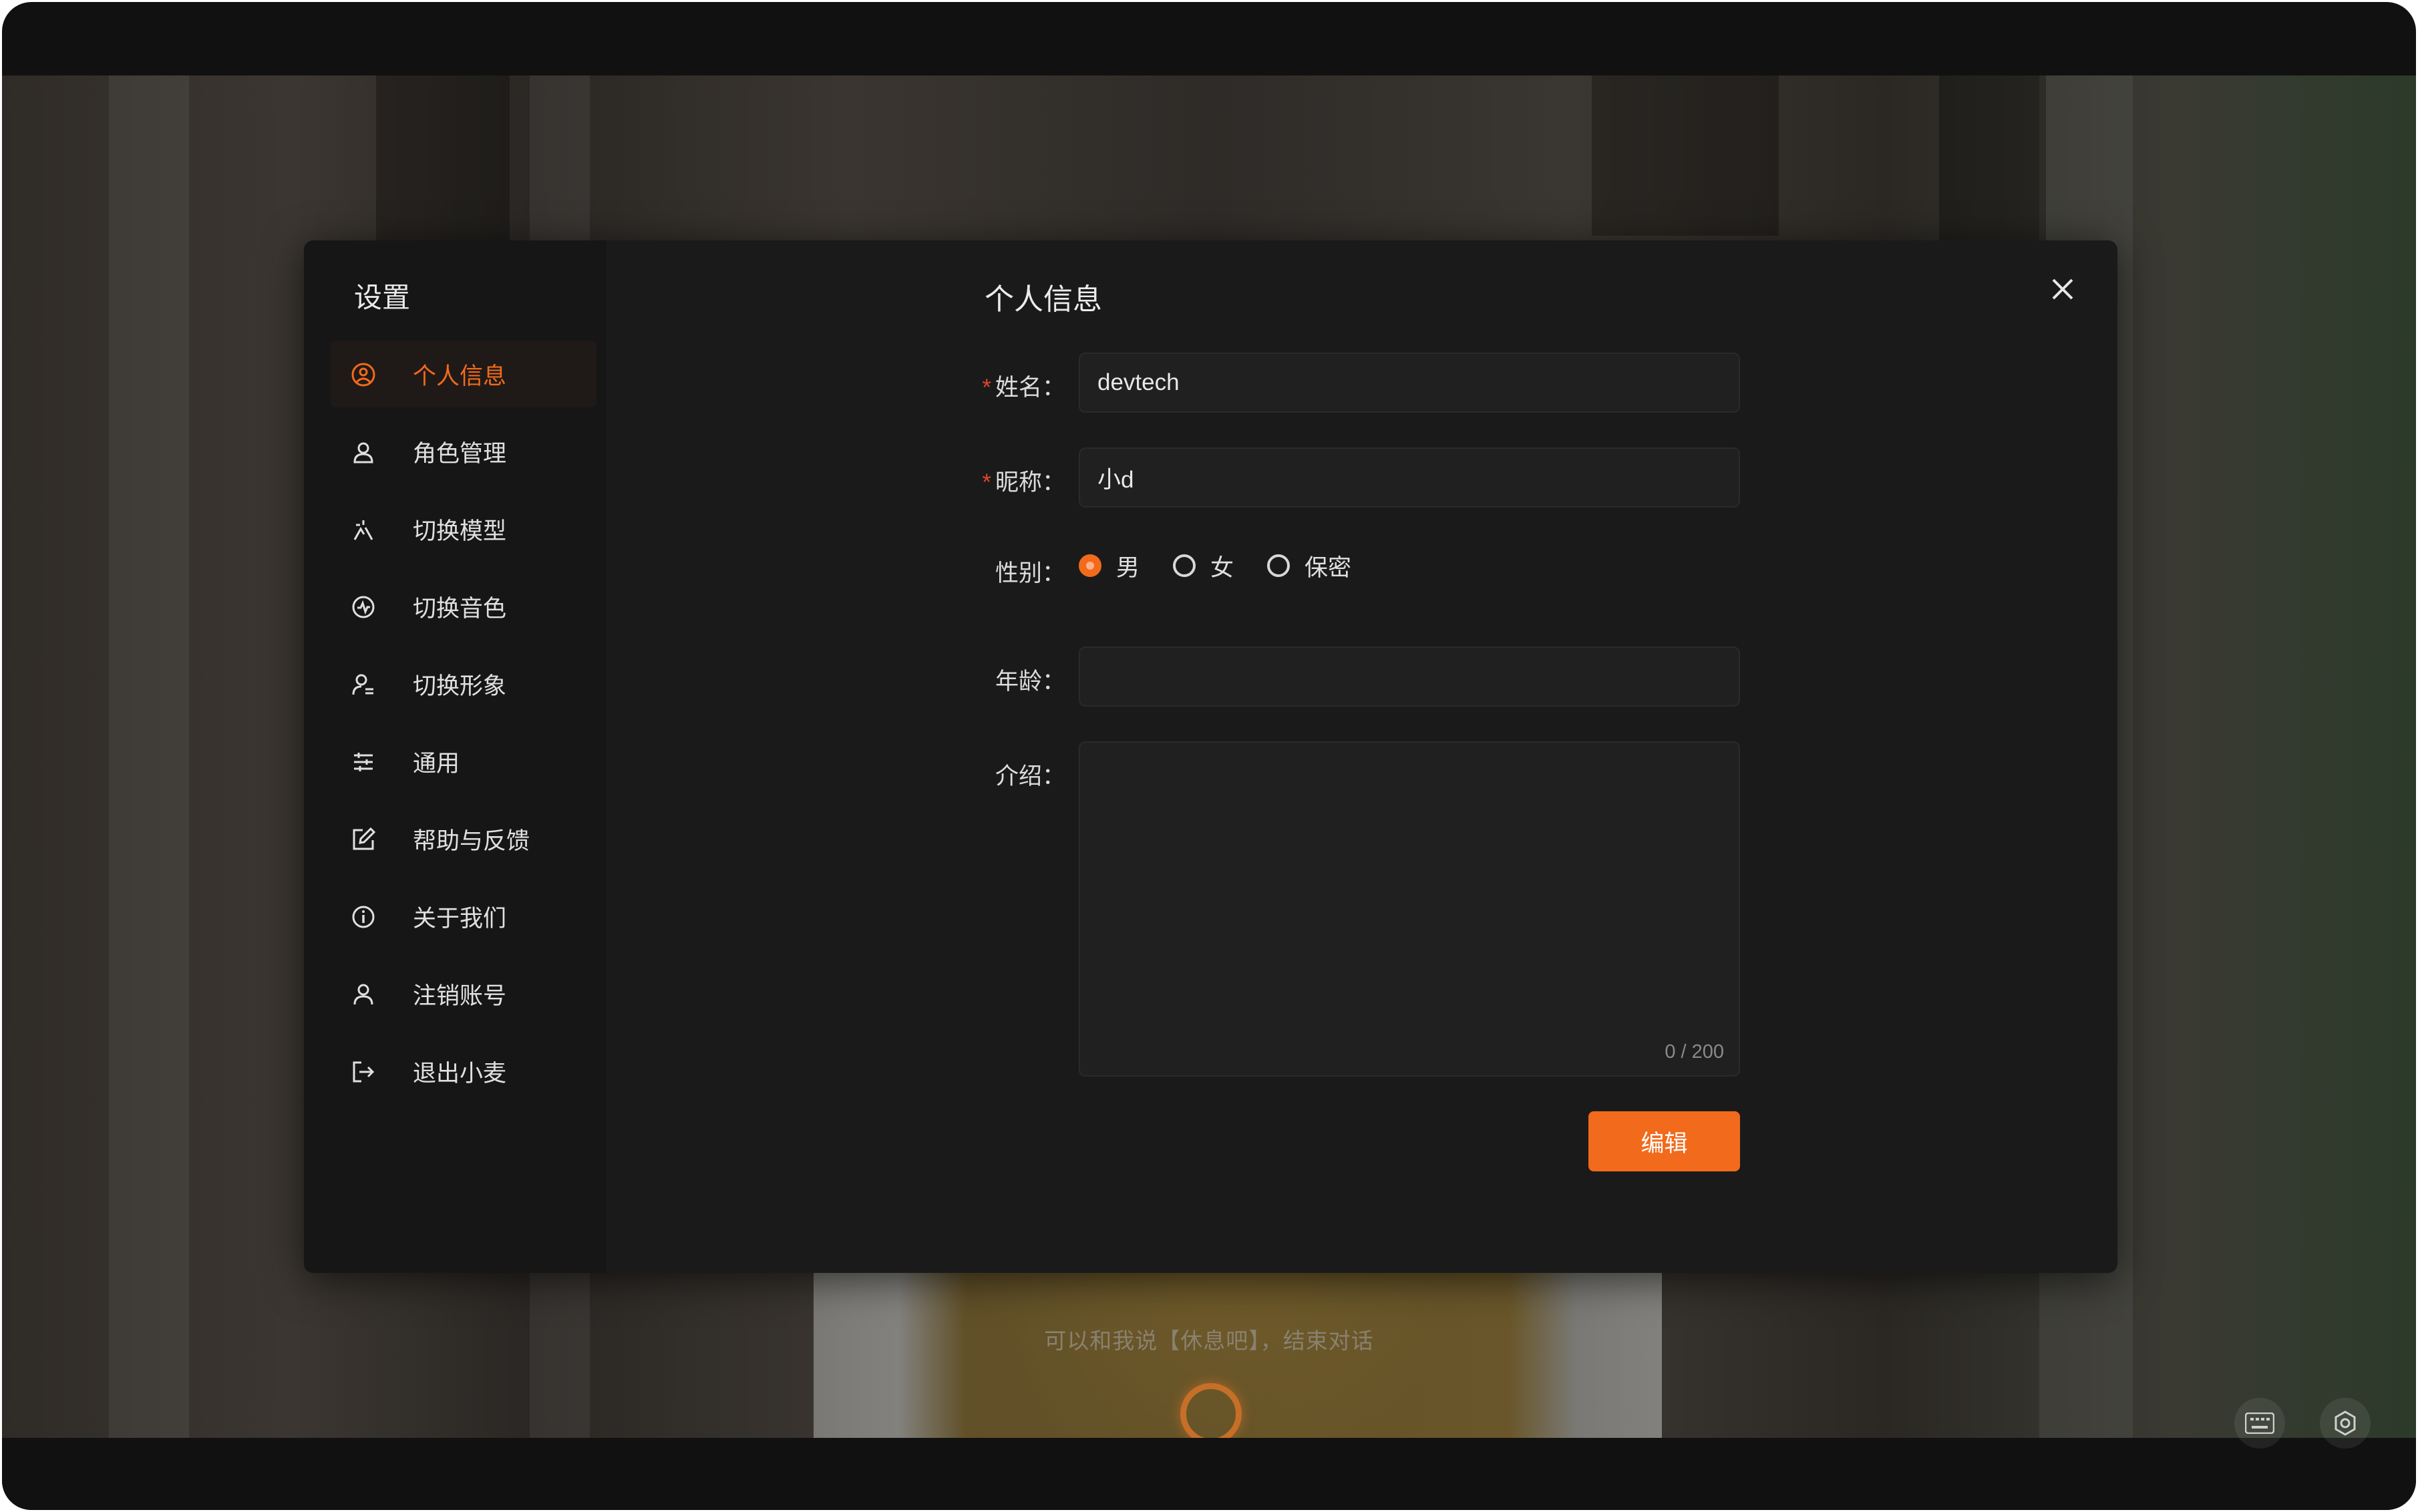 The image size is (2418, 1512). What do you see at coordinates (1664, 1141) in the screenshot?
I see `edit-button: 编辑` at bounding box center [1664, 1141].